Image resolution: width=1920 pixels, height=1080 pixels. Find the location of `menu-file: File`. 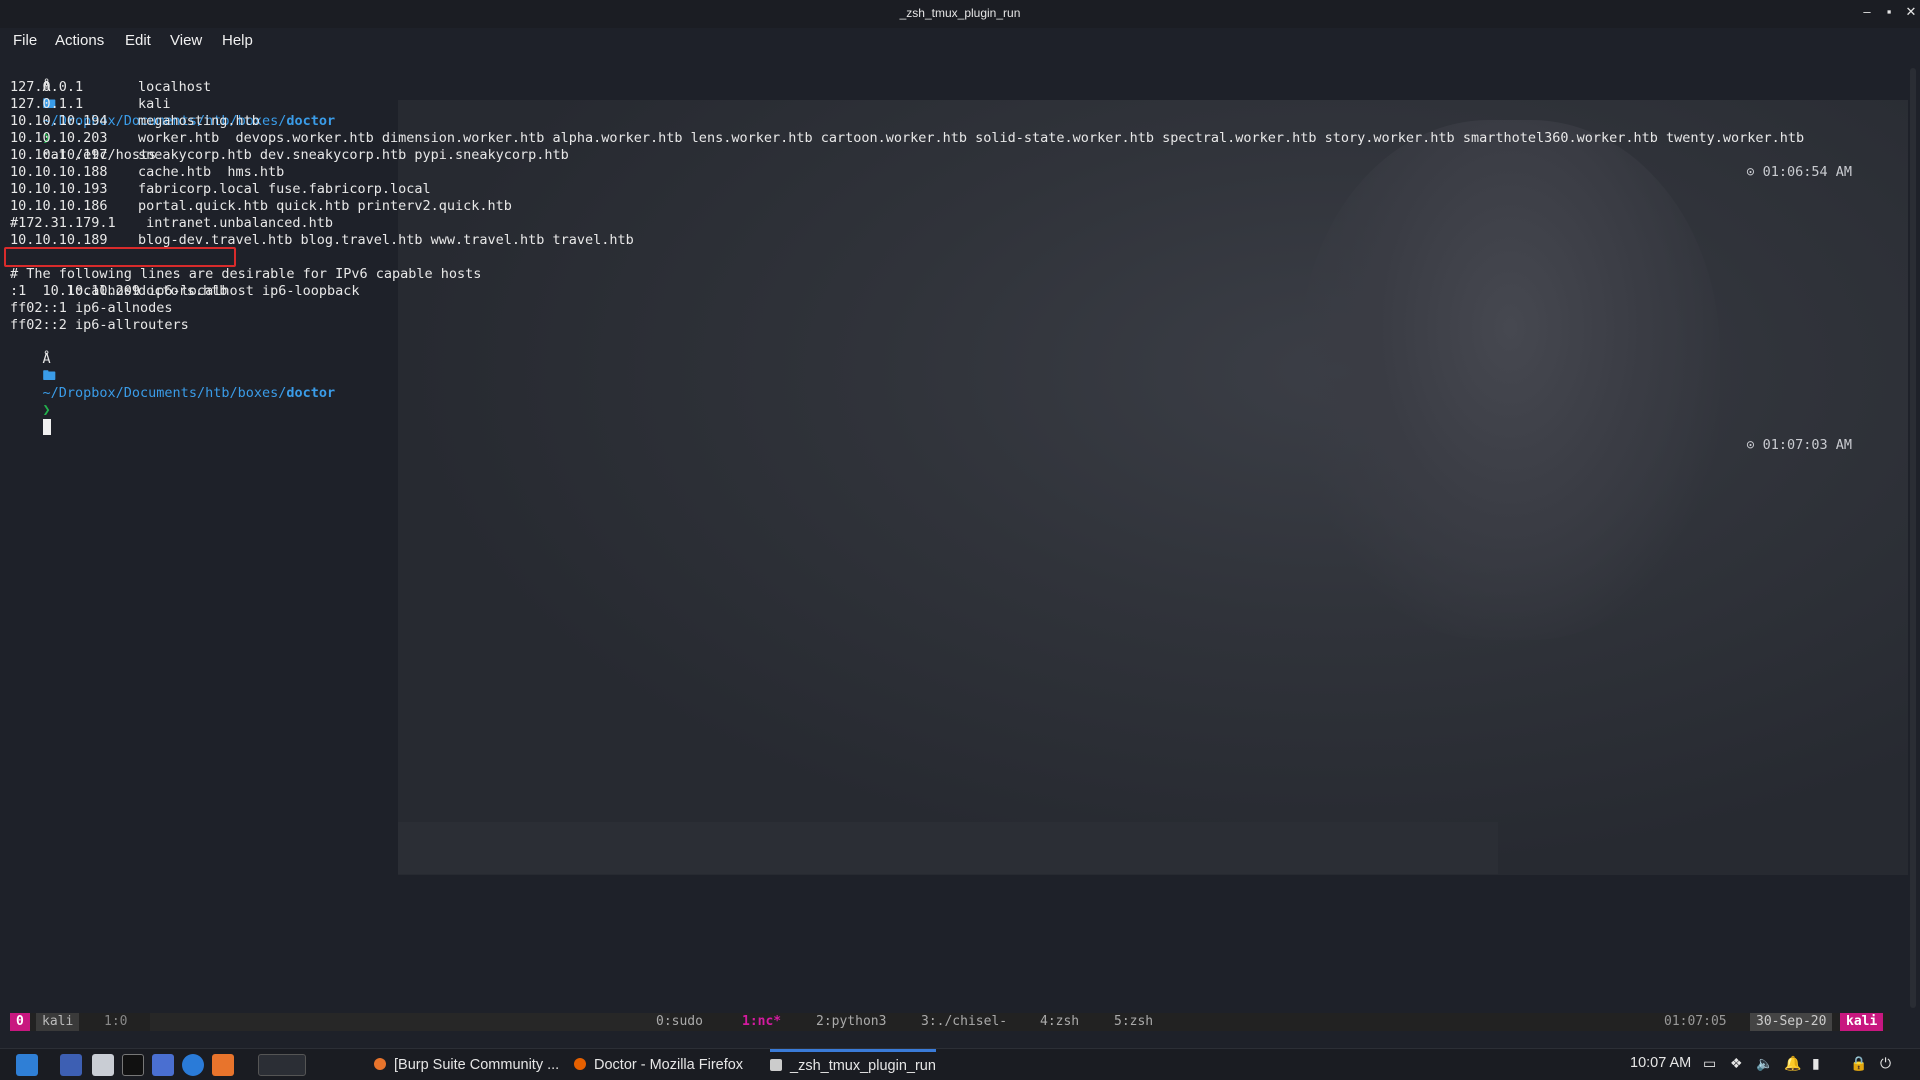

menu-file: File is located at coordinates (25, 40).